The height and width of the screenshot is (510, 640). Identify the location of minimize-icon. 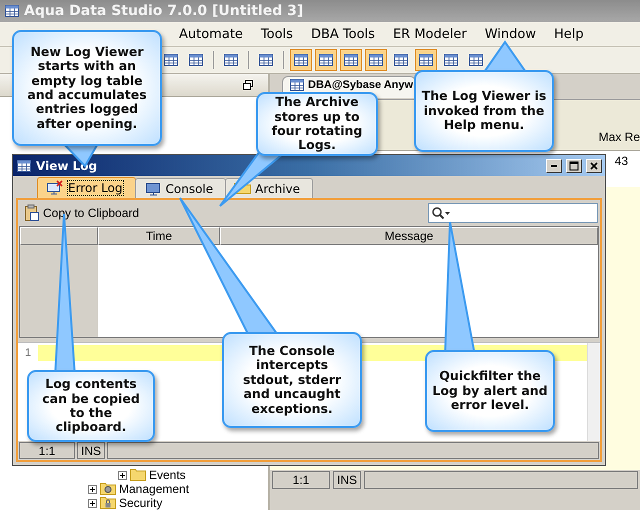
(554, 165).